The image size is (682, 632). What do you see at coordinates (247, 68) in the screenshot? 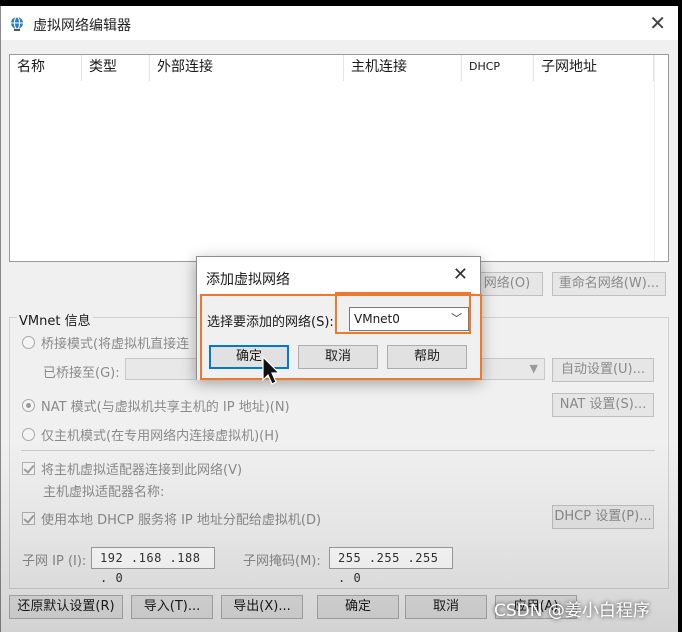
I see `column-header-external: 外部连接` at bounding box center [247, 68].